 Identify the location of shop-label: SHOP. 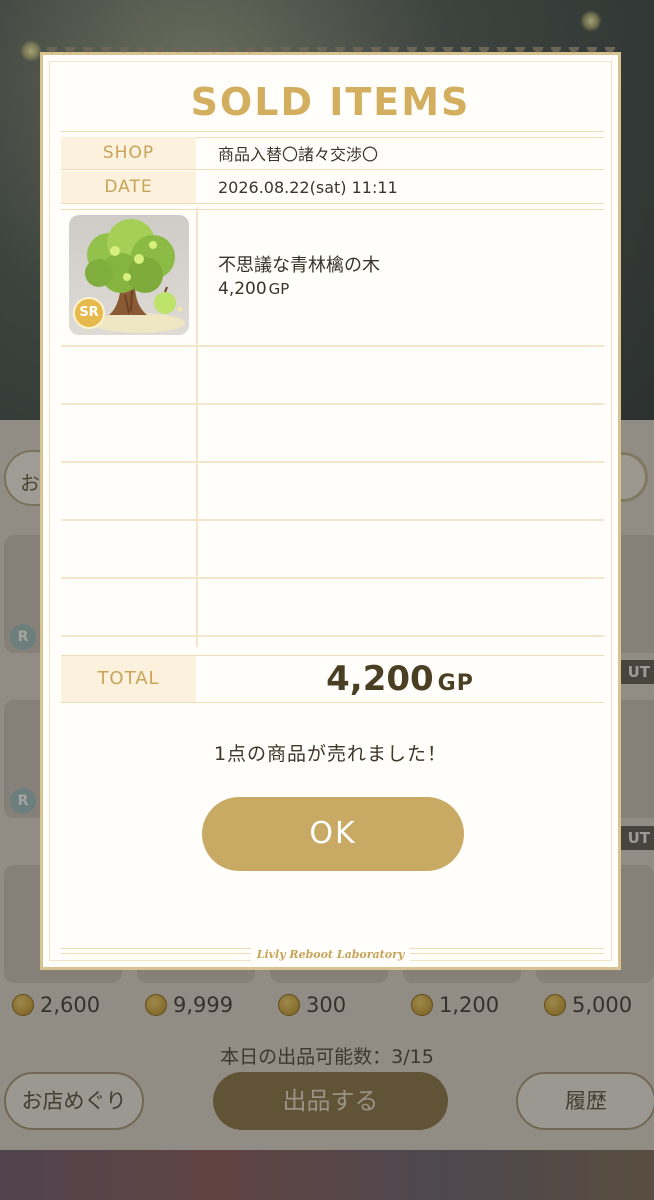
(128, 153).